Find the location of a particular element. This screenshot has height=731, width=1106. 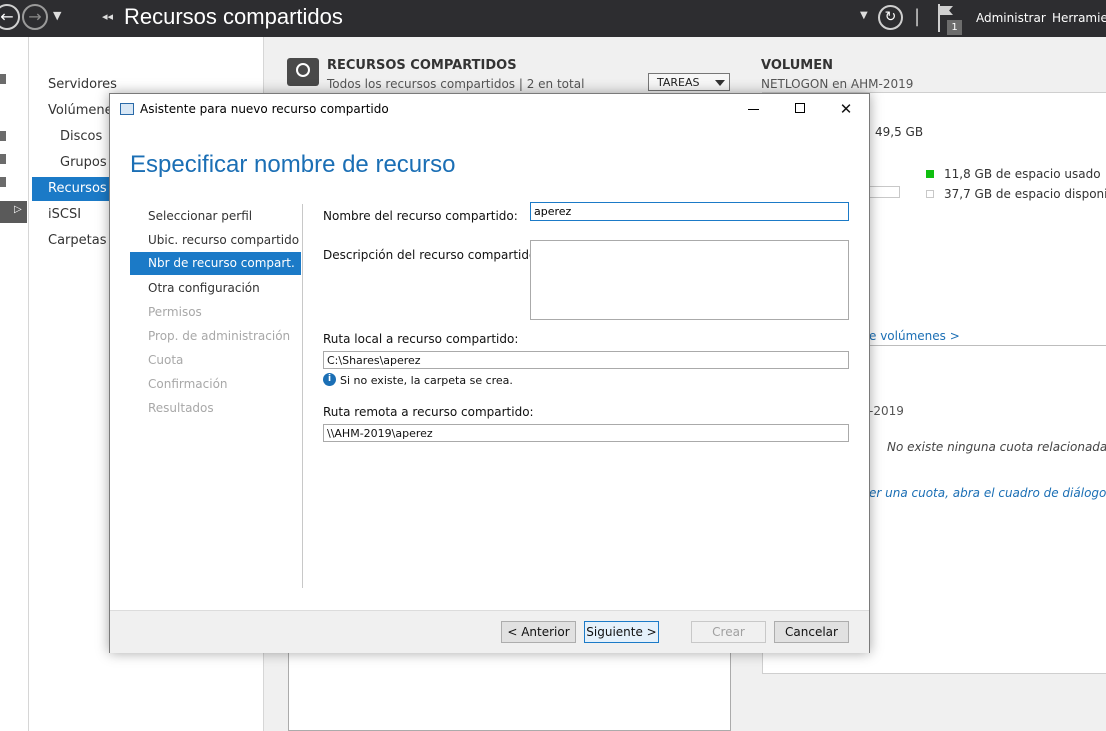

free-space-label: 37,7 GB de espacio disponible is located at coordinates (1025, 194).